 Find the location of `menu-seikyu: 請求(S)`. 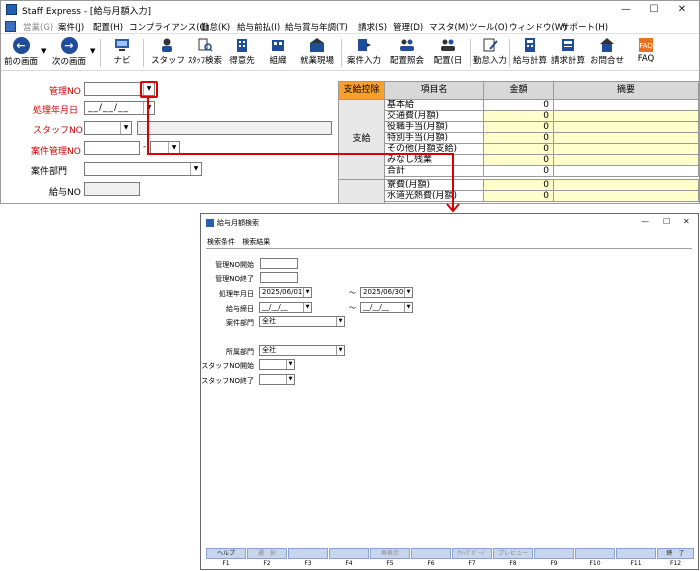

menu-seikyu: 請求(S) is located at coordinates (372, 27).